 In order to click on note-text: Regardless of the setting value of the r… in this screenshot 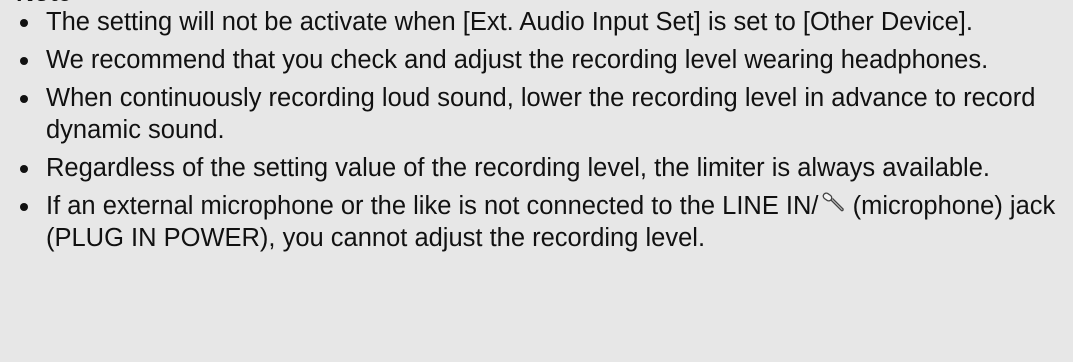, I will do `click(518, 168)`.